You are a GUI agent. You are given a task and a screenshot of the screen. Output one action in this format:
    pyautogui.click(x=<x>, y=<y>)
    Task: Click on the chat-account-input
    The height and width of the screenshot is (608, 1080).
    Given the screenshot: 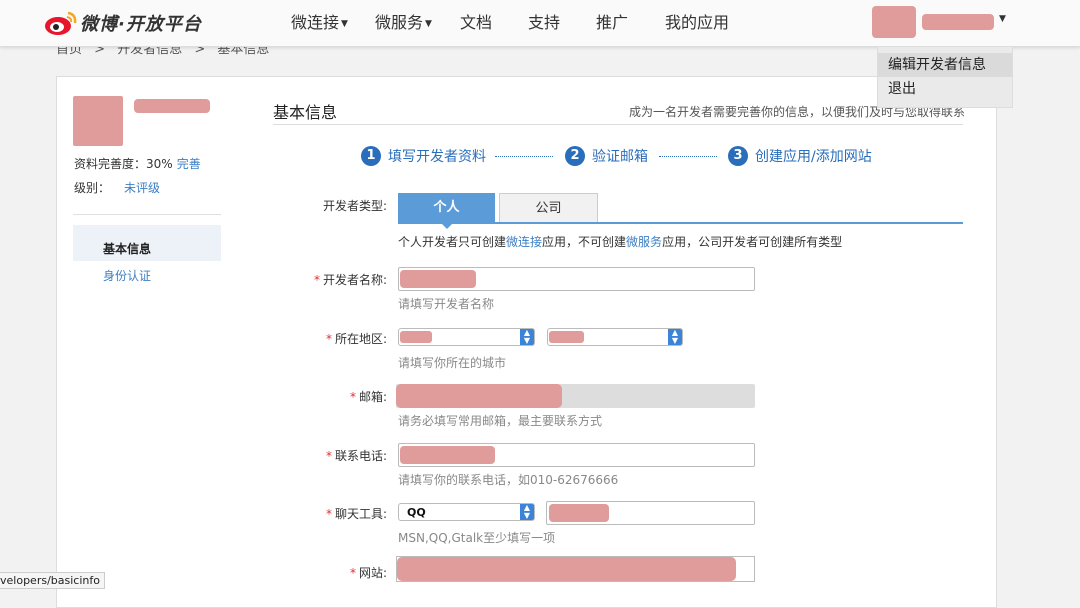 What is the action you would take?
    pyautogui.click(x=650, y=513)
    